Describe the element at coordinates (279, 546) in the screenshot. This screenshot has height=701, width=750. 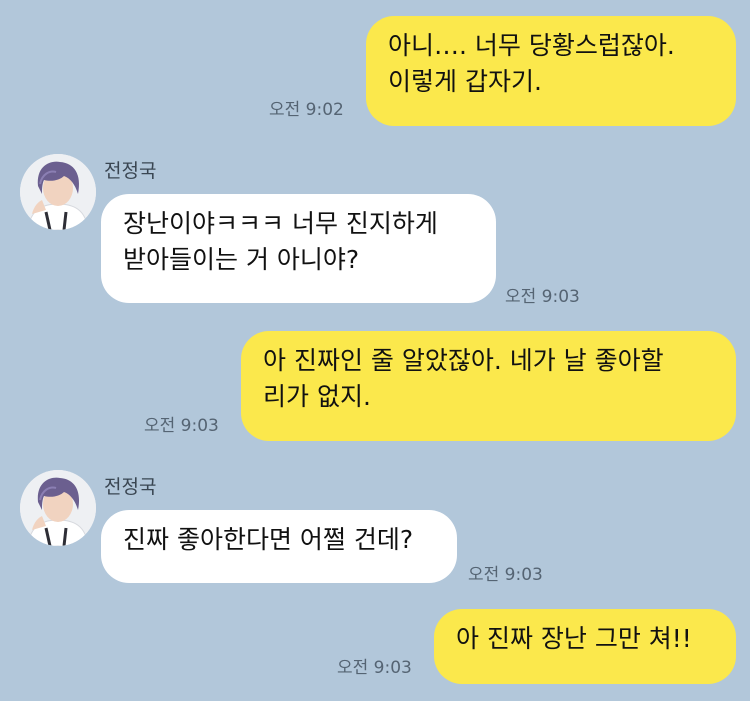
I see `message-bubble-received: 진짜 좋아한다면 어쩔 건데?` at that location.